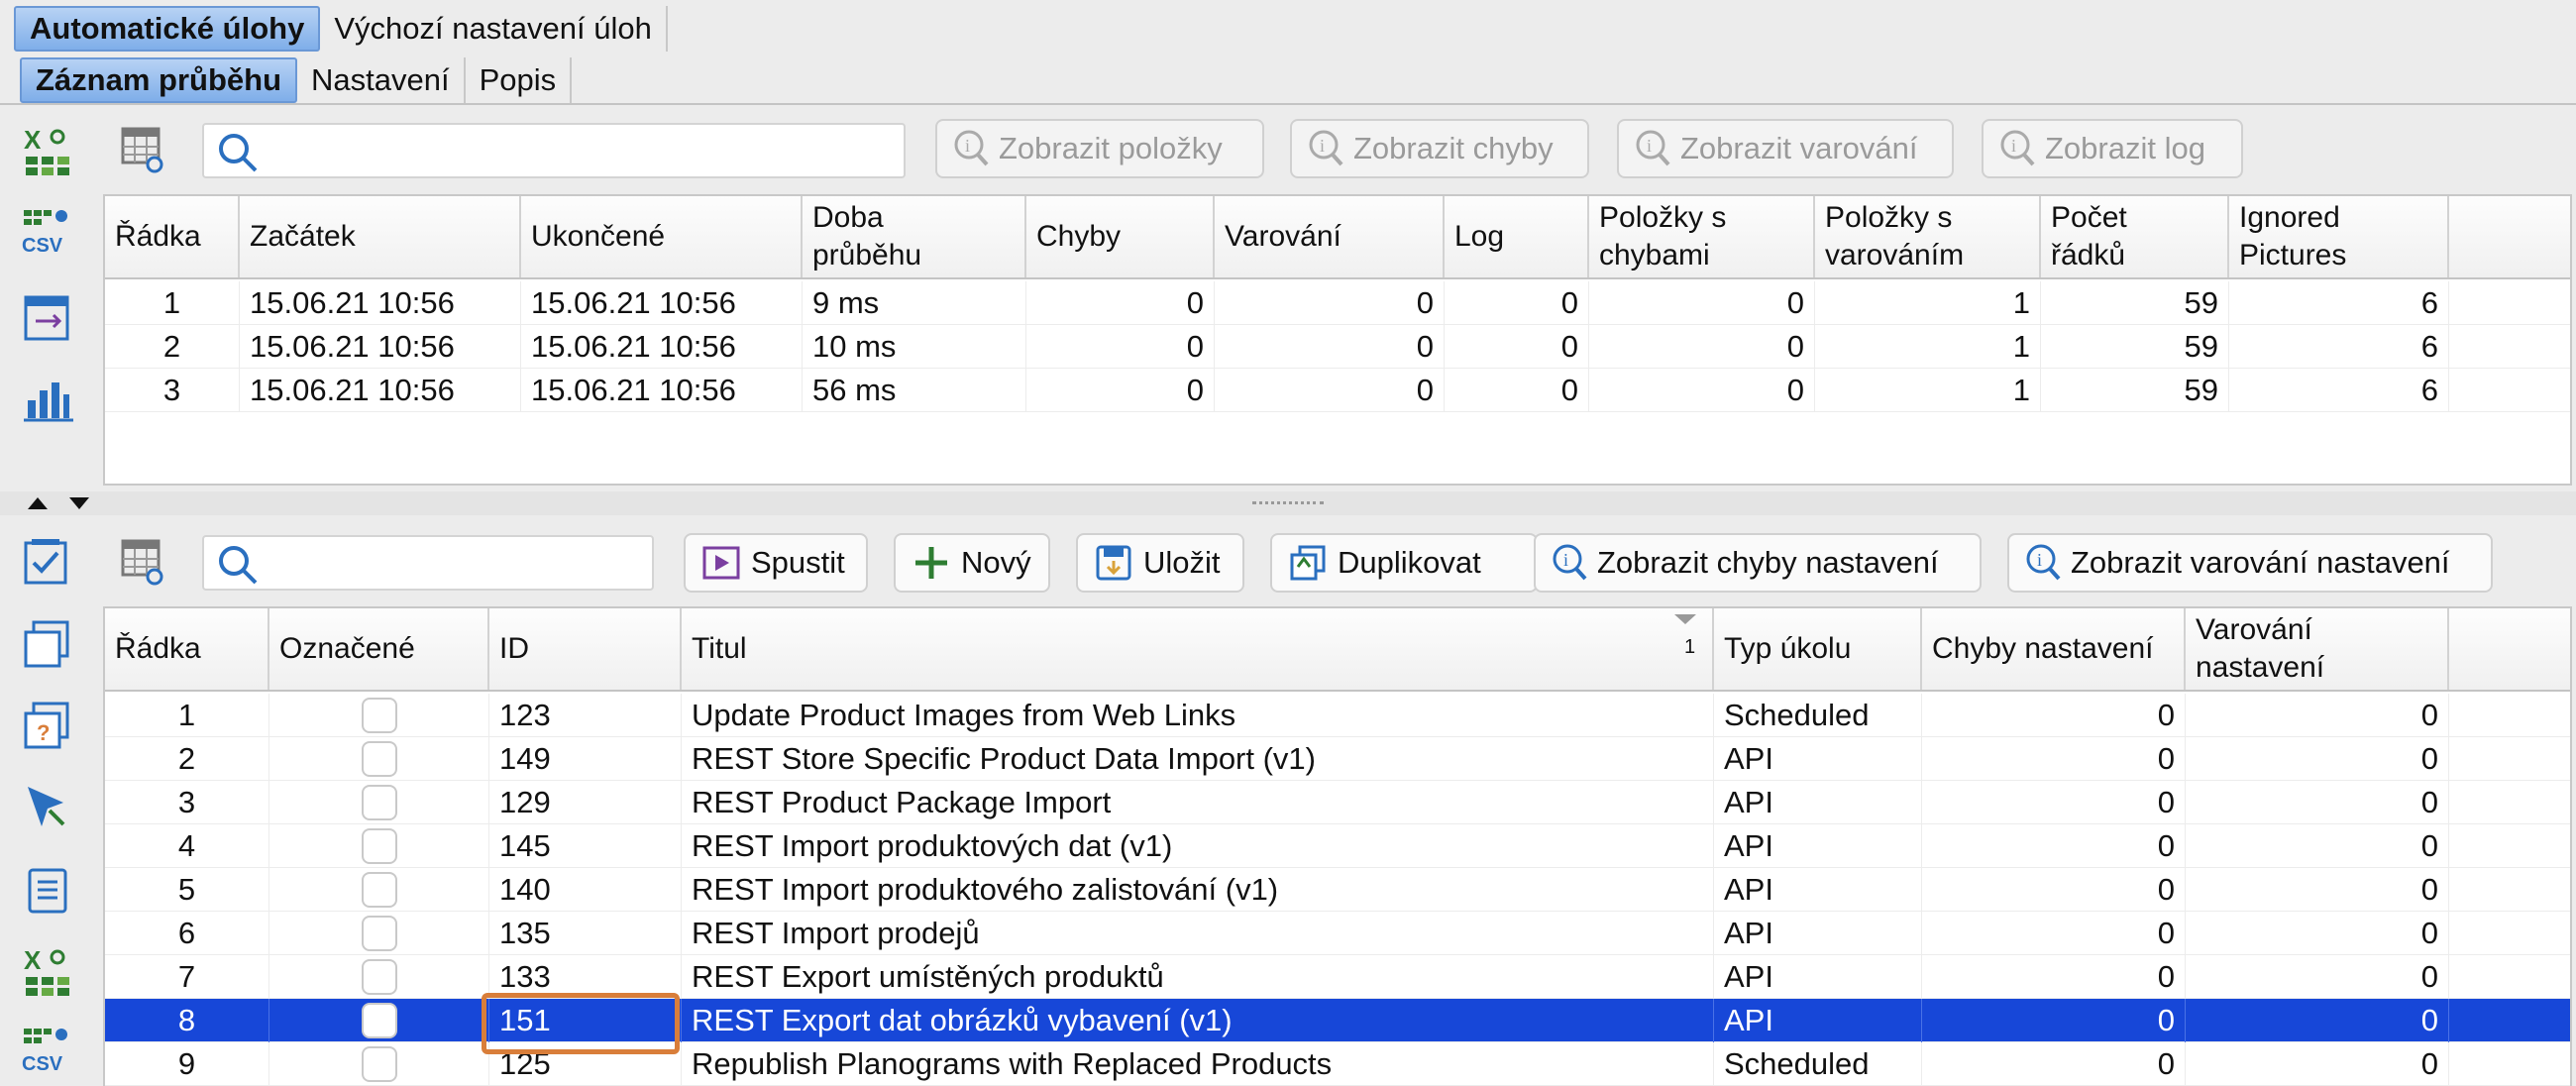 This screenshot has width=2576, height=1086. What do you see at coordinates (662, 237) in the screenshot?
I see `log-col-header: Ukončené` at bounding box center [662, 237].